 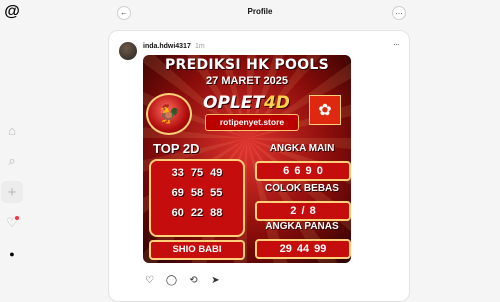 I want to click on page-title: Profile, so click(x=260, y=11).